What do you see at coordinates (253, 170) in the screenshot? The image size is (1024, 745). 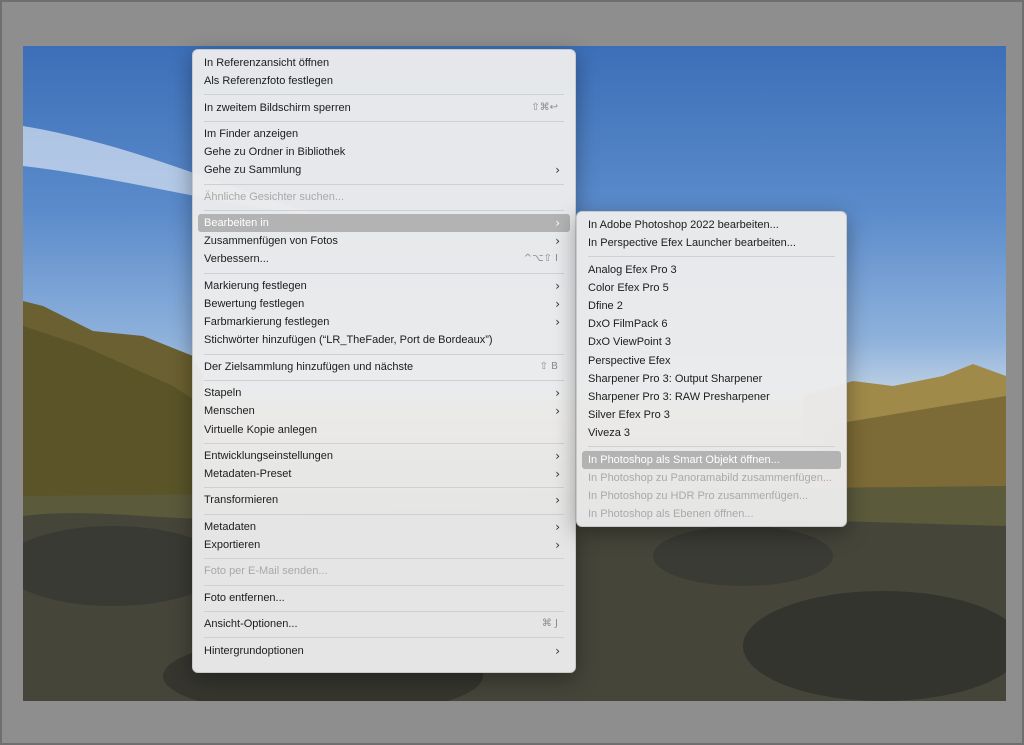 I see `menu-item-label: Gehe zu Sammlung` at bounding box center [253, 170].